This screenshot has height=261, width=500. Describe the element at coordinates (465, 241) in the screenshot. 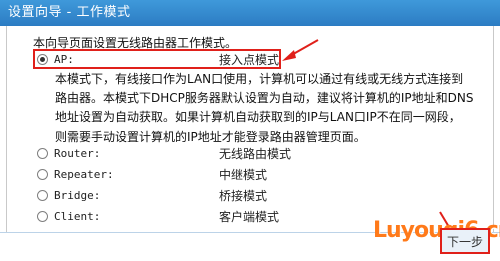

I see `next-button: 下一步` at that location.